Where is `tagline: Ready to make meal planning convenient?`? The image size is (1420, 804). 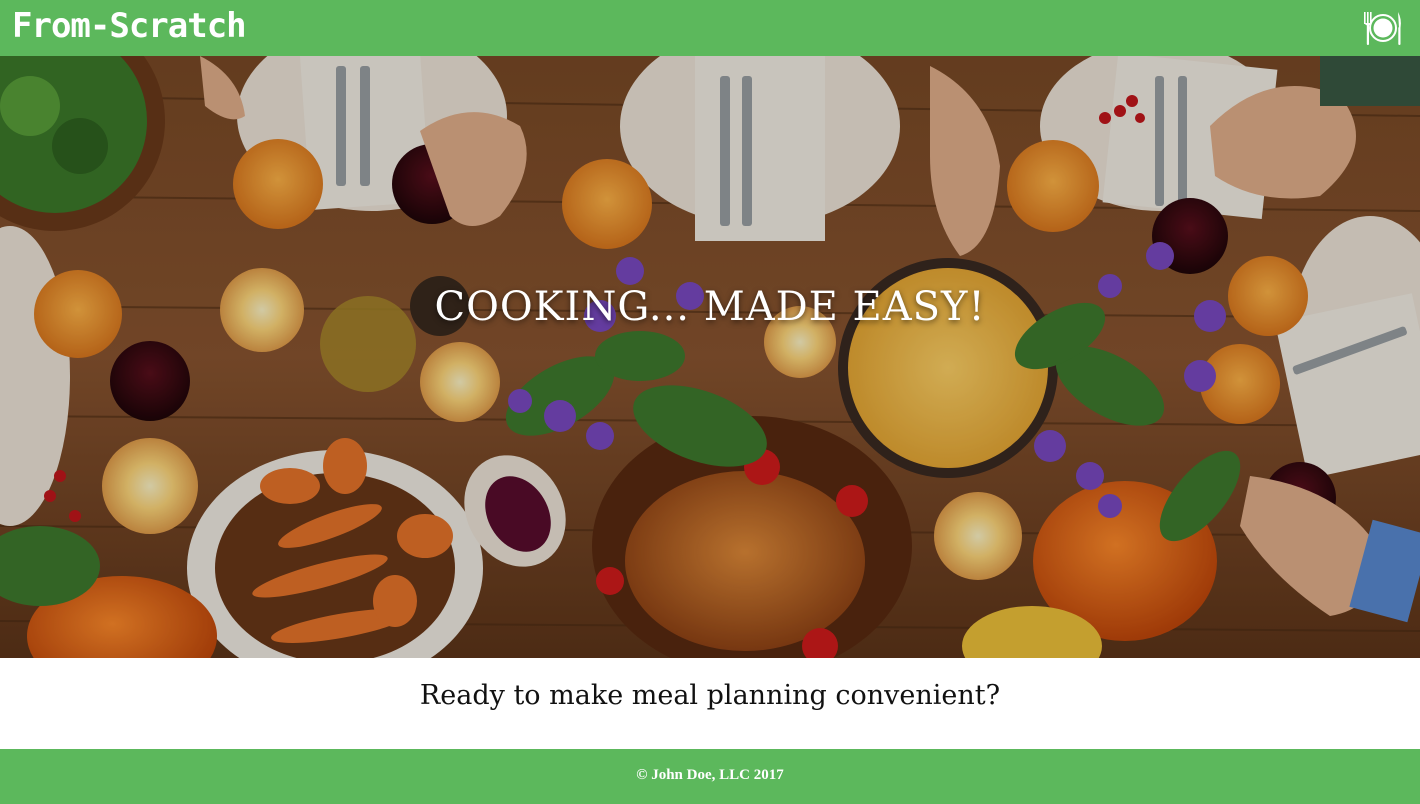 tagline: Ready to make meal planning convenient? is located at coordinates (710, 695).